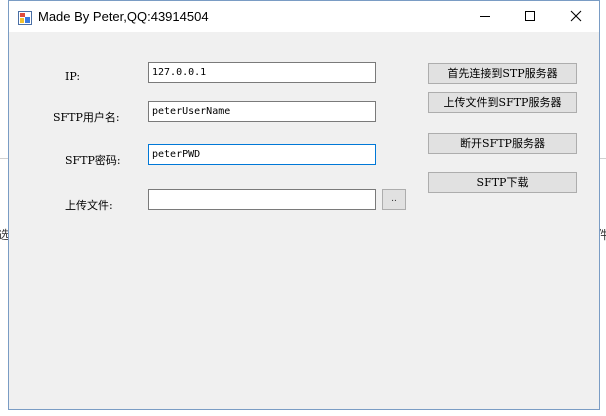 The image size is (606, 416). Describe the element at coordinates (502, 143) in the screenshot. I see `disconnect-button: 断开SFTP服务器` at that location.